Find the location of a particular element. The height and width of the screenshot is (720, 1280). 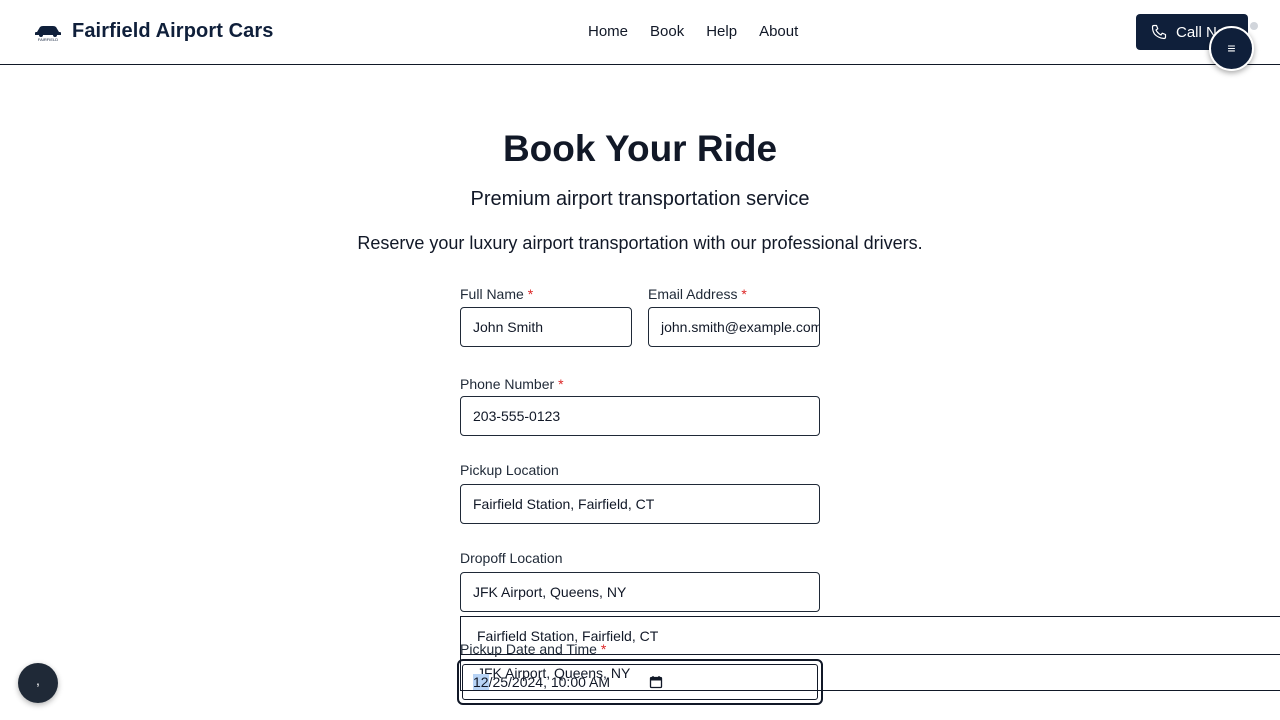

nav-home: Home is located at coordinates (608, 32).